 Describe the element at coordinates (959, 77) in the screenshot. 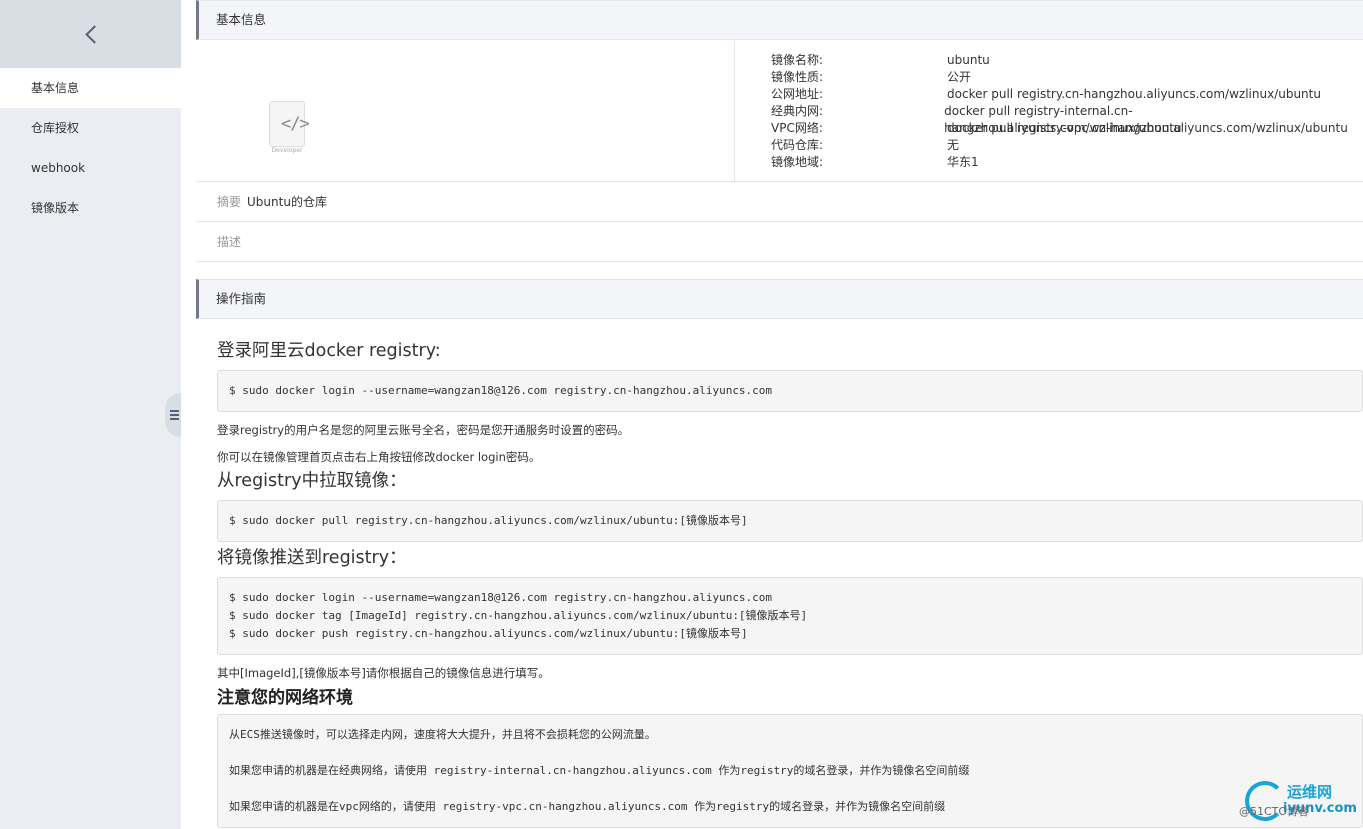

I see `attr-value: 公开` at that location.